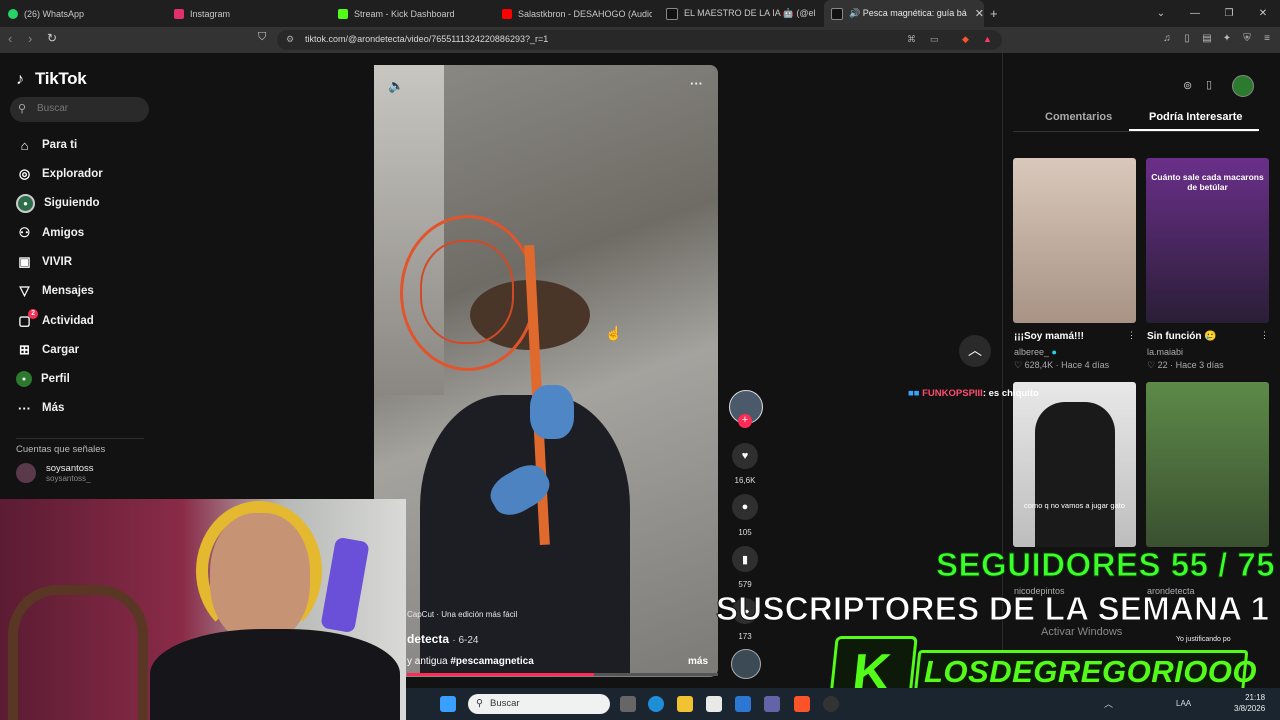  Describe the element at coordinates (745, 507) in the screenshot. I see `comment-button: ●` at that location.